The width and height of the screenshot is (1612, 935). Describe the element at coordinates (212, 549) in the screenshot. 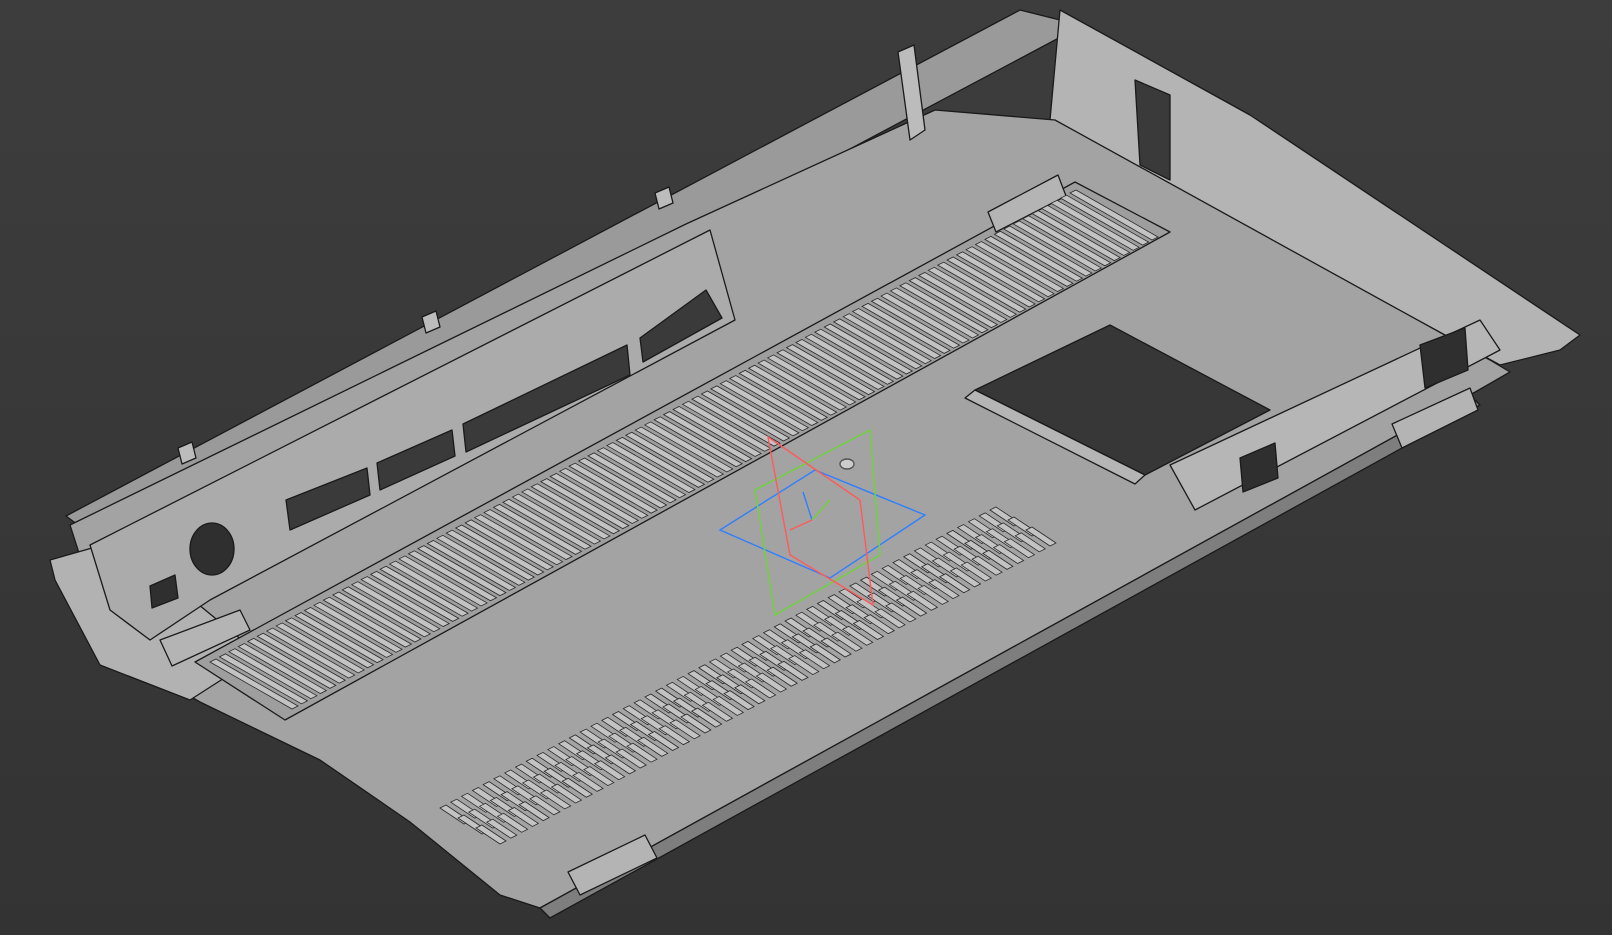

I see `round-port-hole` at that location.